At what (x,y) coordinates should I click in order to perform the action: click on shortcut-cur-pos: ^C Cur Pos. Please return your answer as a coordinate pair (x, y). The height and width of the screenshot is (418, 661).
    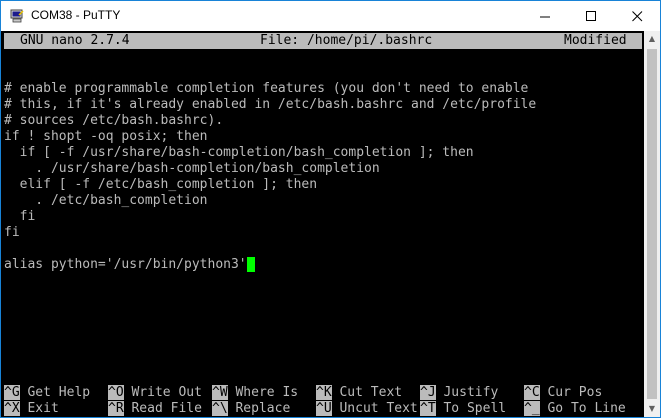
    Looking at the image, I should click on (563, 393).